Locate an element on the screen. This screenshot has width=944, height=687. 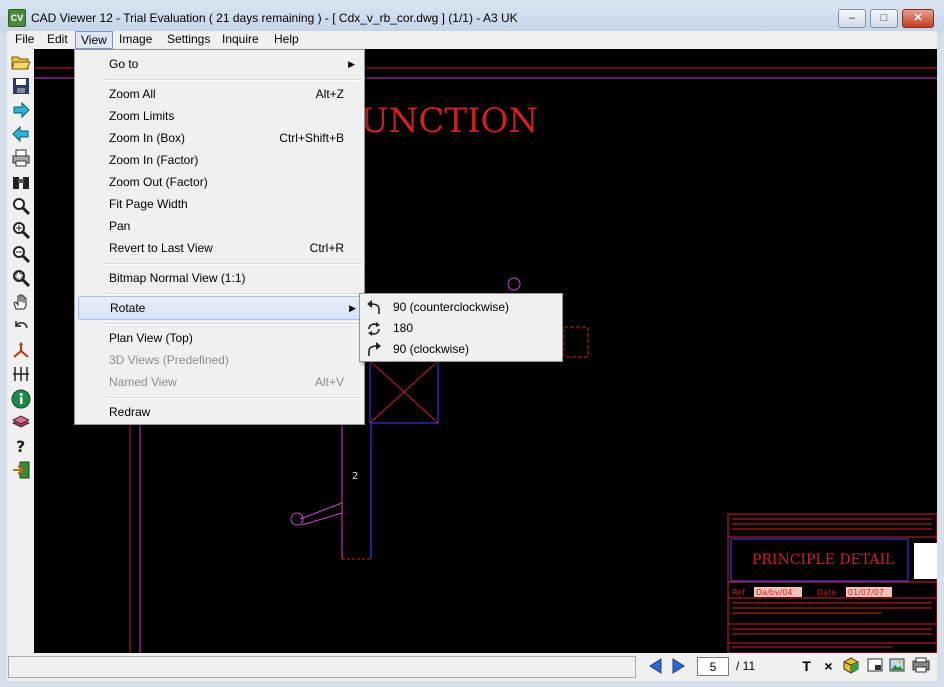
date-value: 01/07/07 is located at coordinates (866, 592).